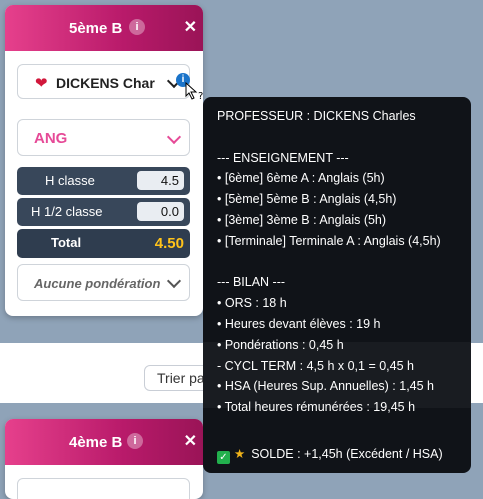  Describe the element at coordinates (160, 211) in the screenshot. I see `hours-half-class-input: 0.0` at that location.